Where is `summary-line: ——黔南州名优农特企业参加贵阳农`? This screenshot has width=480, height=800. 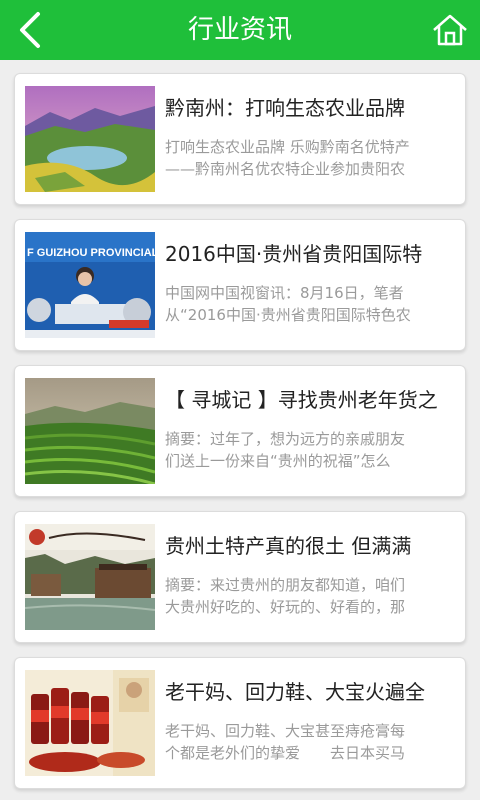
summary-line: ——黔南州名优农特企业参加贵阳农 is located at coordinates (285, 169).